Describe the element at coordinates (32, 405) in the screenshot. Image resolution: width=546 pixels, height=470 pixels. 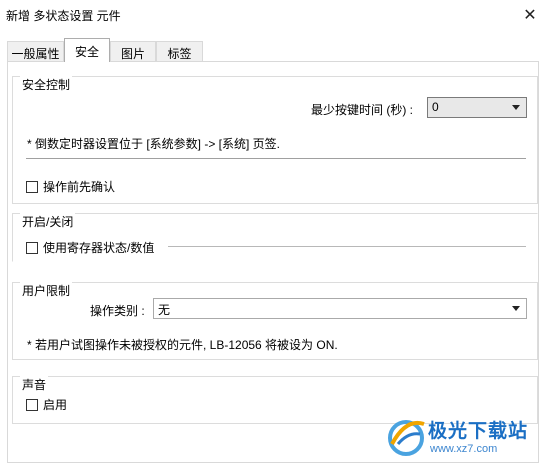
I see `sound-enable-checkbox` at that location.